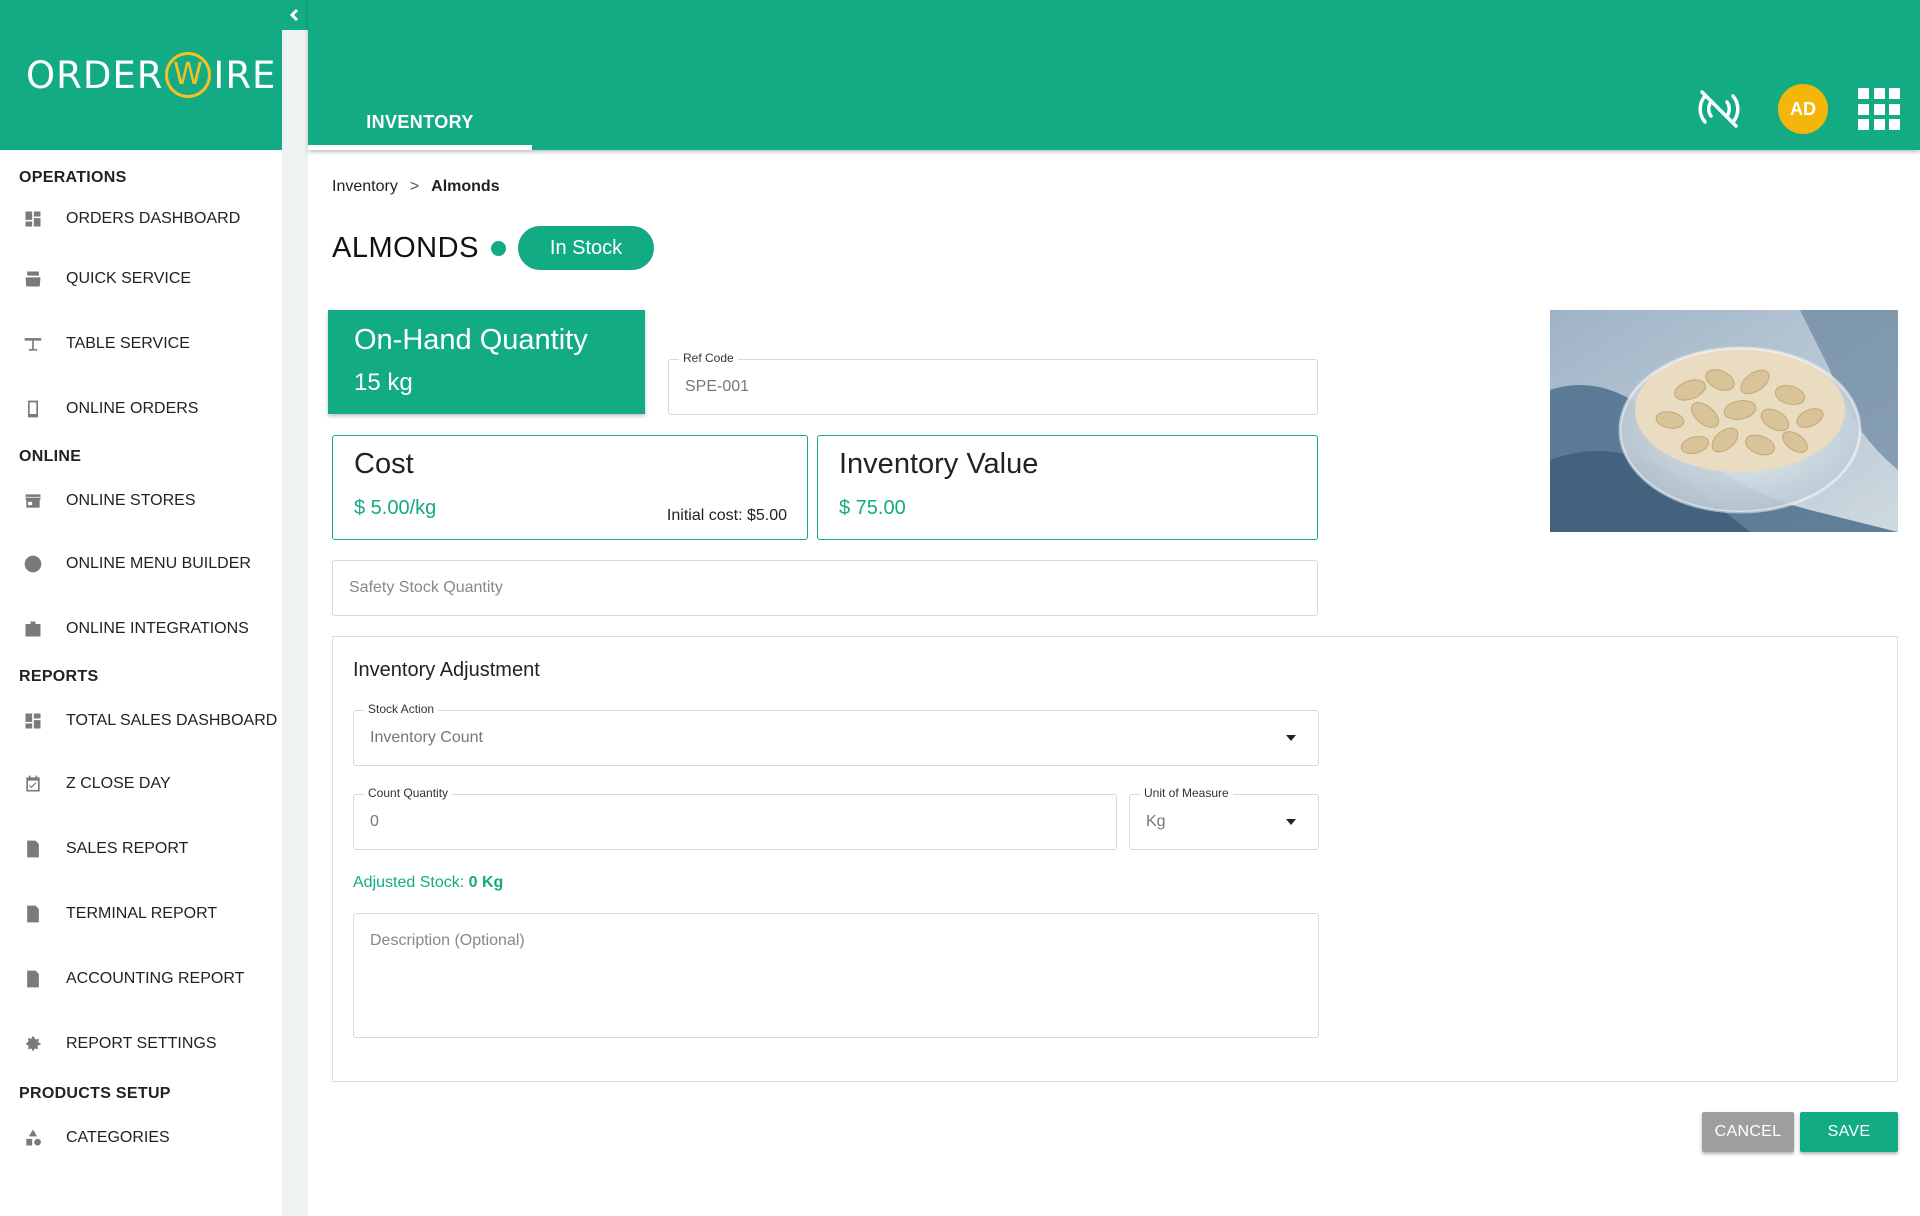  What do you see at coordinates (33, 629) in the screenshot?
I see `integrations-icon` at bounding box center [33, 629].